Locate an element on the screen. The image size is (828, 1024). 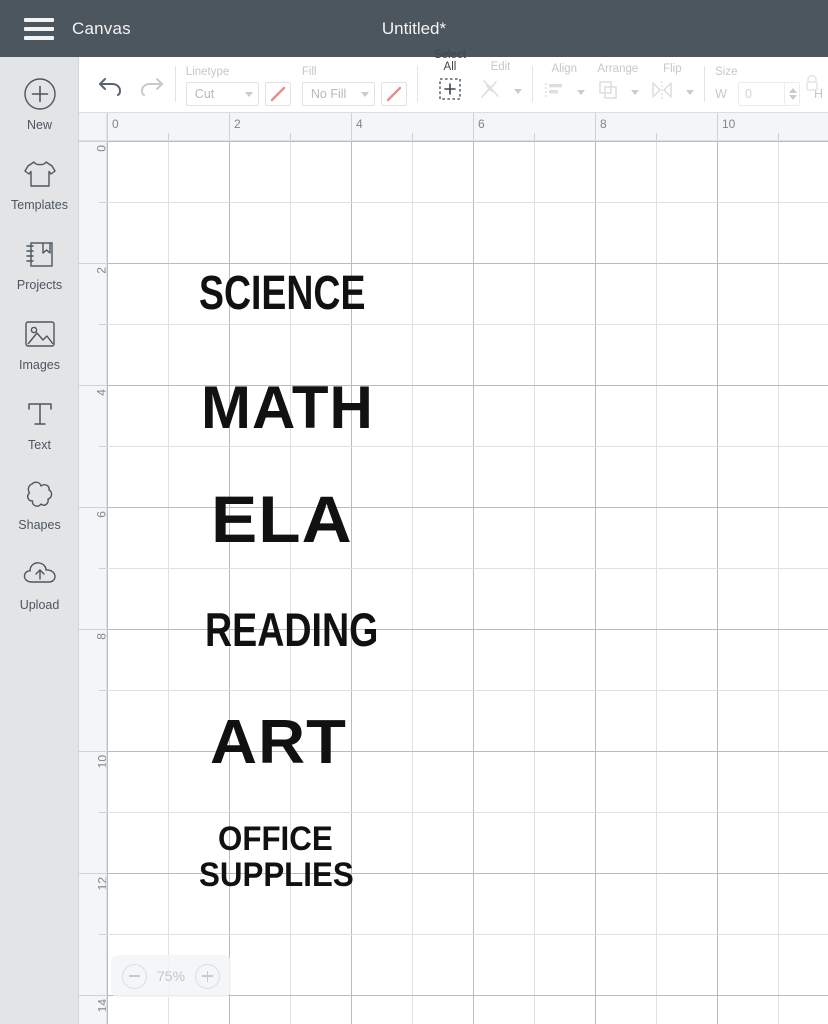
sidebar-item-upload: Upload is located at coordinates (39, 592).